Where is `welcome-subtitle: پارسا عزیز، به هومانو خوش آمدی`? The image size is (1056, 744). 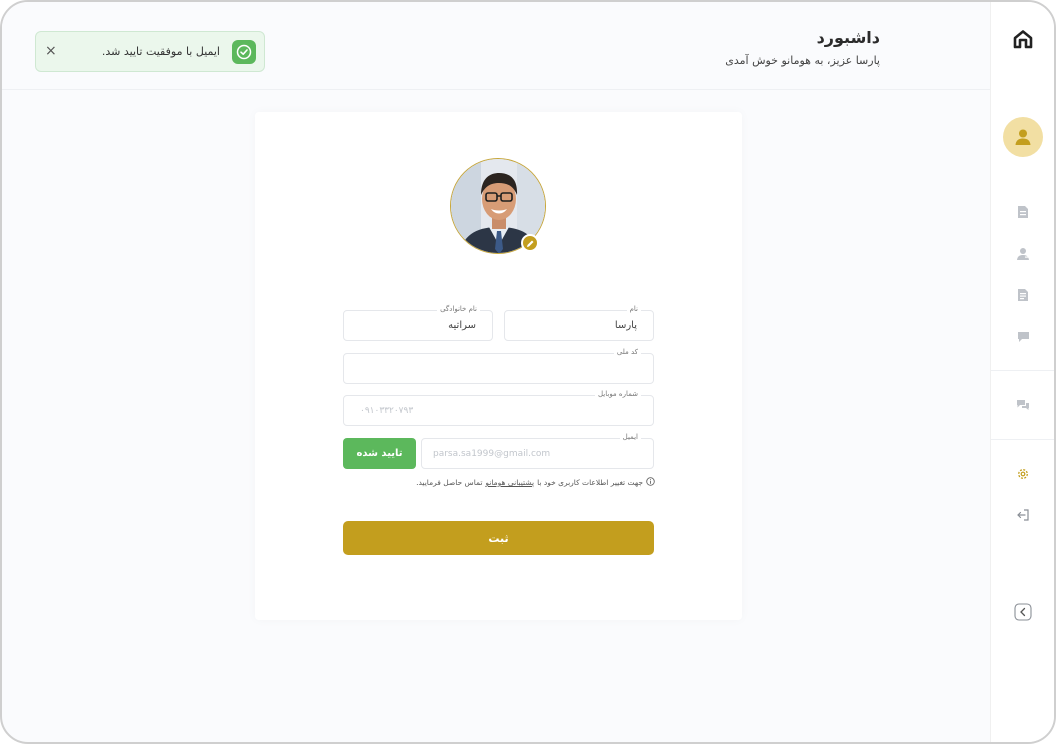
welcome-subtitle: پارسا عزیز، به هومانو خوش آمدی is located at coordinates (802, 60).